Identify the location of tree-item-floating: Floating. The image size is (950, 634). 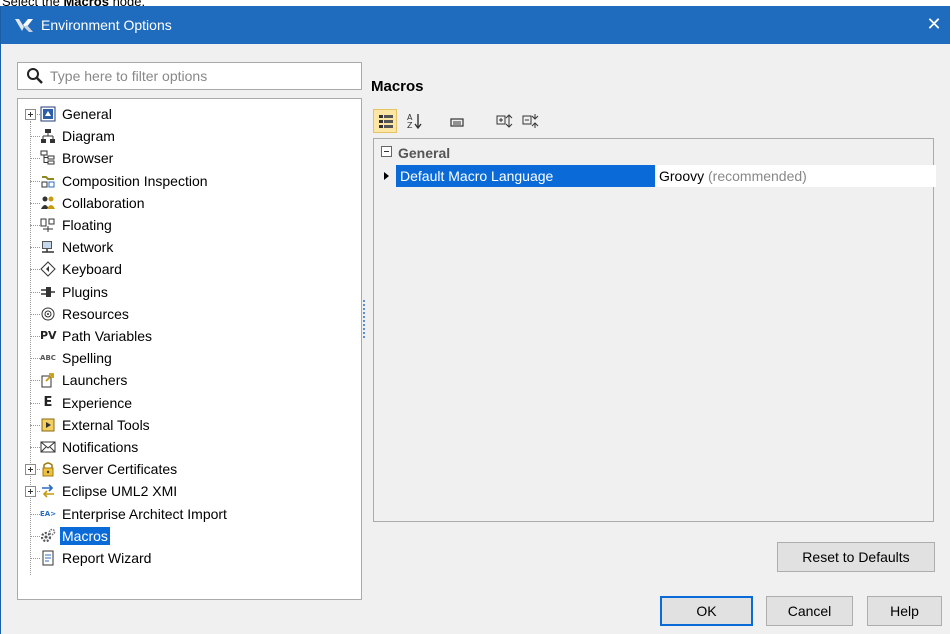
(188, 225).